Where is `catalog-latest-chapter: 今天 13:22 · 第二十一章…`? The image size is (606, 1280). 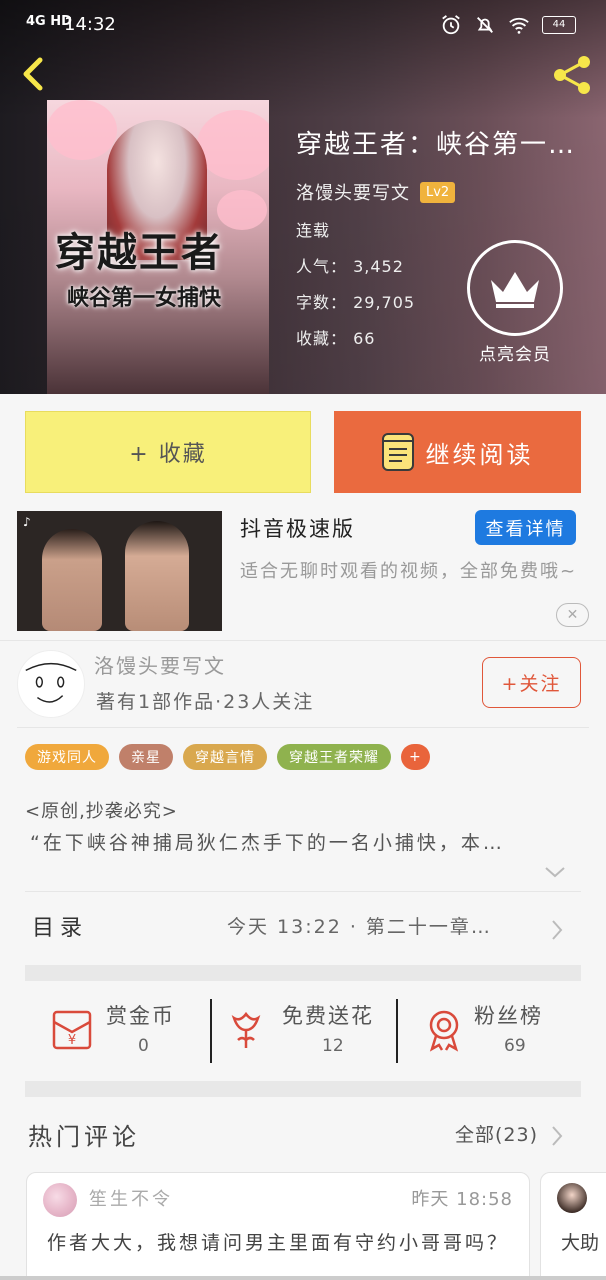 catalog-latest-chapter: 今天 13:22 · 第二十一章… is located at coordinates (375, 925).